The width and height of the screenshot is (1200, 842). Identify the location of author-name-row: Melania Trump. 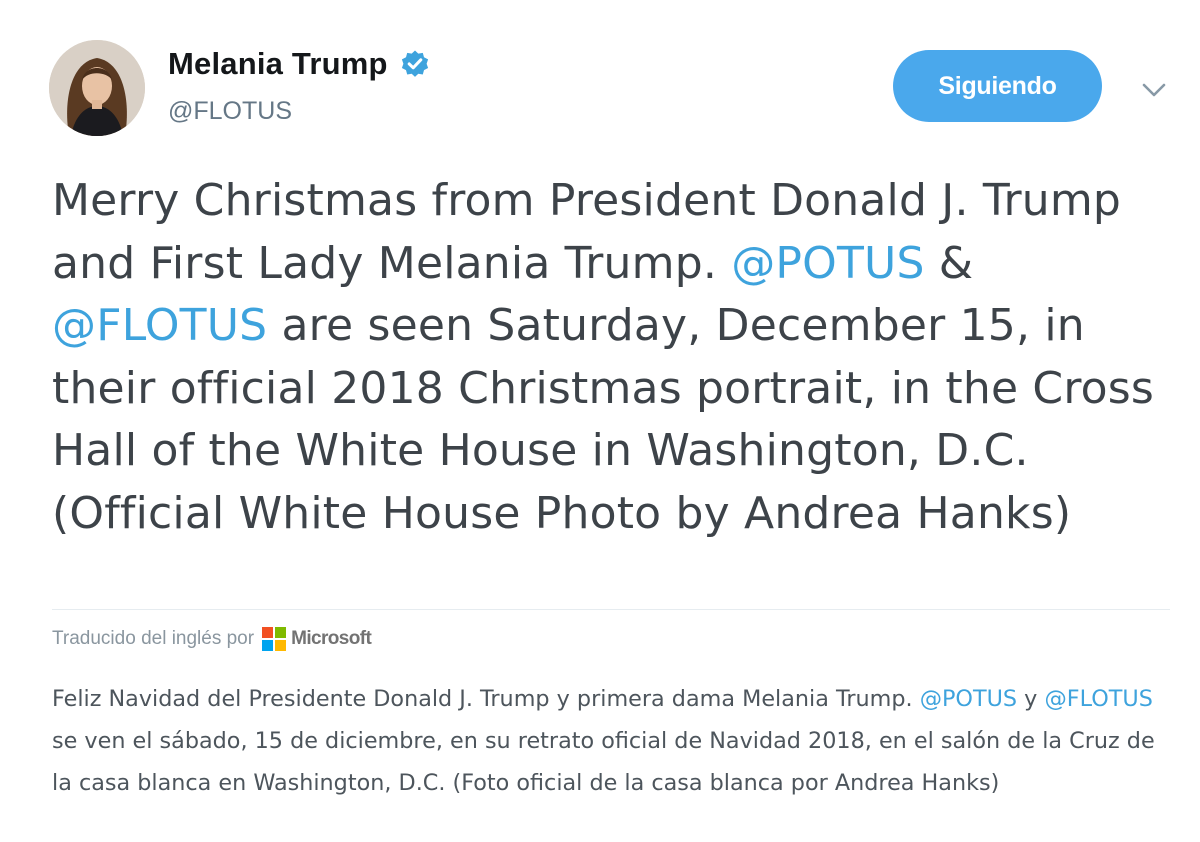
(299, 64).